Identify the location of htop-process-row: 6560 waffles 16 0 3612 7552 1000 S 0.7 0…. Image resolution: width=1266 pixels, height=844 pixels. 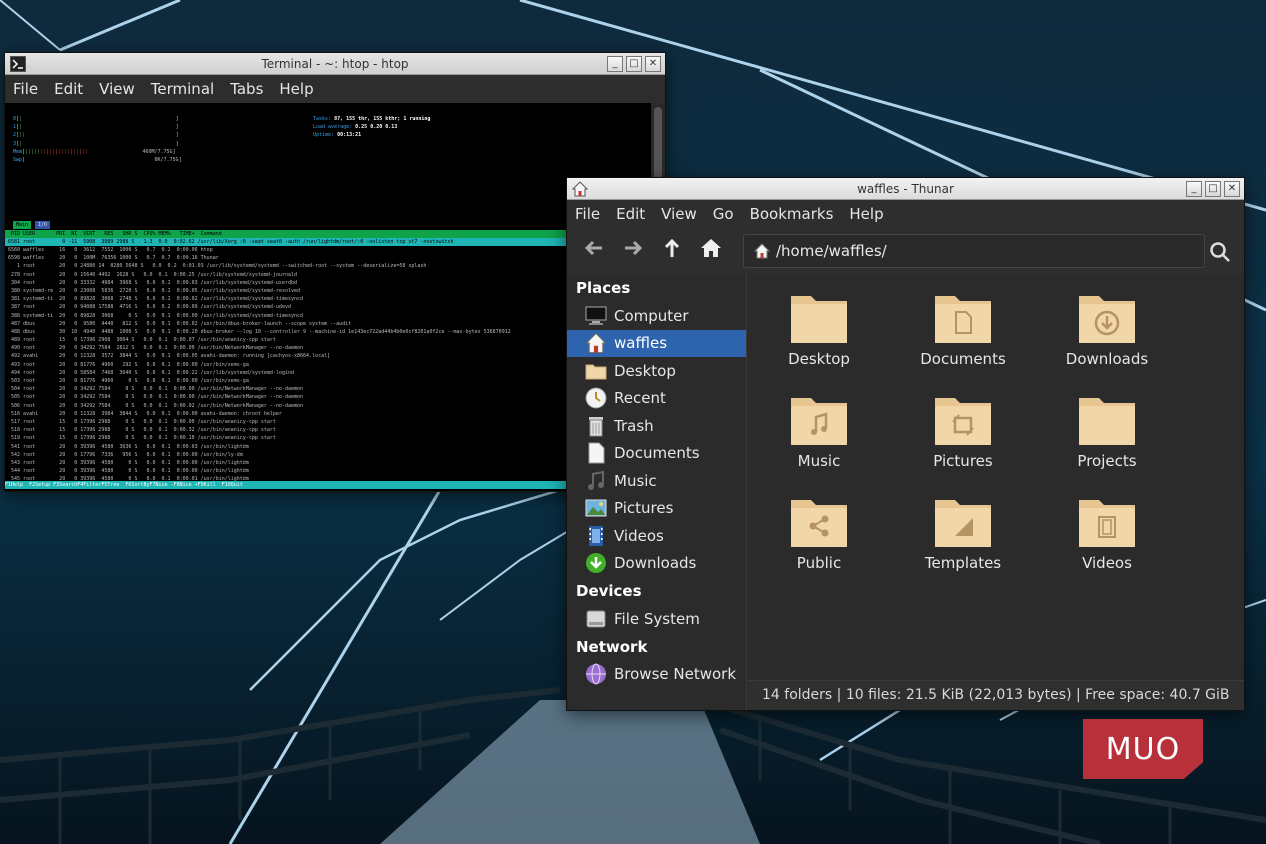
(328, 250).